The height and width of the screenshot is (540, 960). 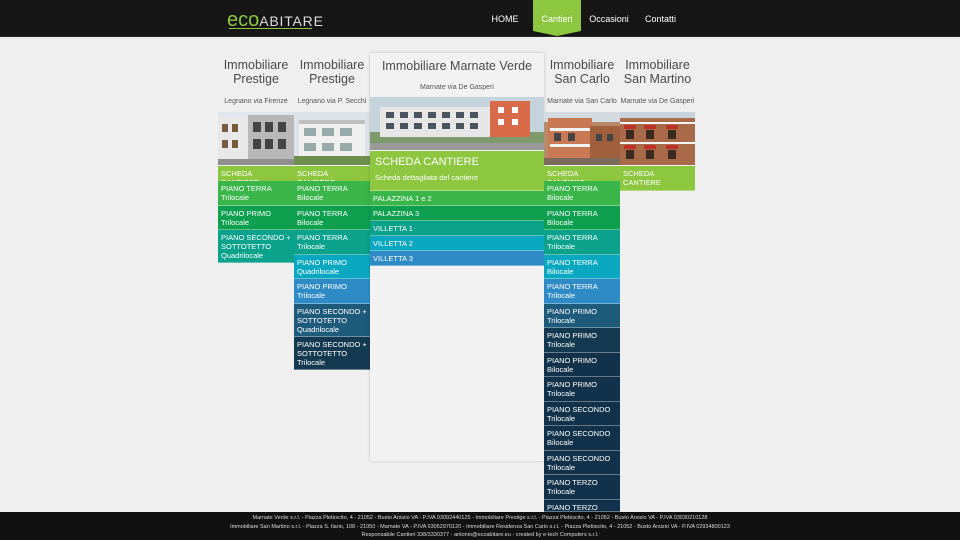 What do you see at coordinates (582, 438) in the screenshot?
I see `item-row: PIANO SECONDO Bilocale` at bounding box center [582, 438].